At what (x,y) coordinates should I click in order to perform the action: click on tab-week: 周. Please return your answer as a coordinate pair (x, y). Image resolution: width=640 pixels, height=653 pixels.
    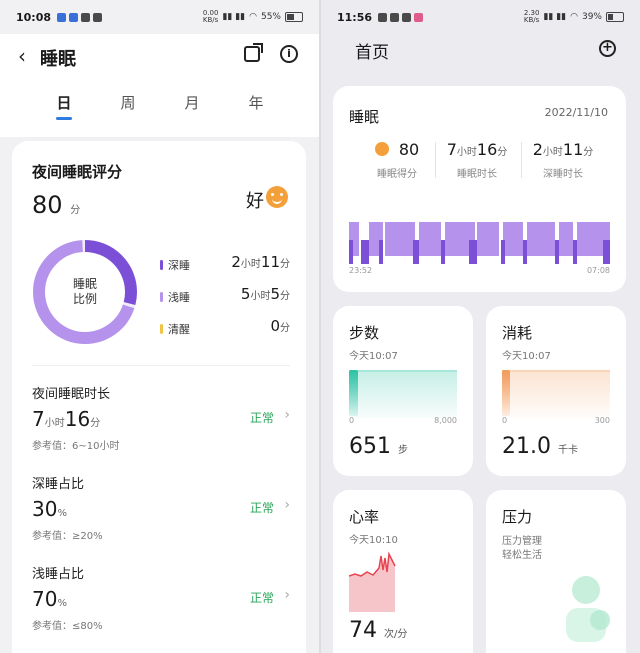
    Looking at the image, I should click on (128, 102).